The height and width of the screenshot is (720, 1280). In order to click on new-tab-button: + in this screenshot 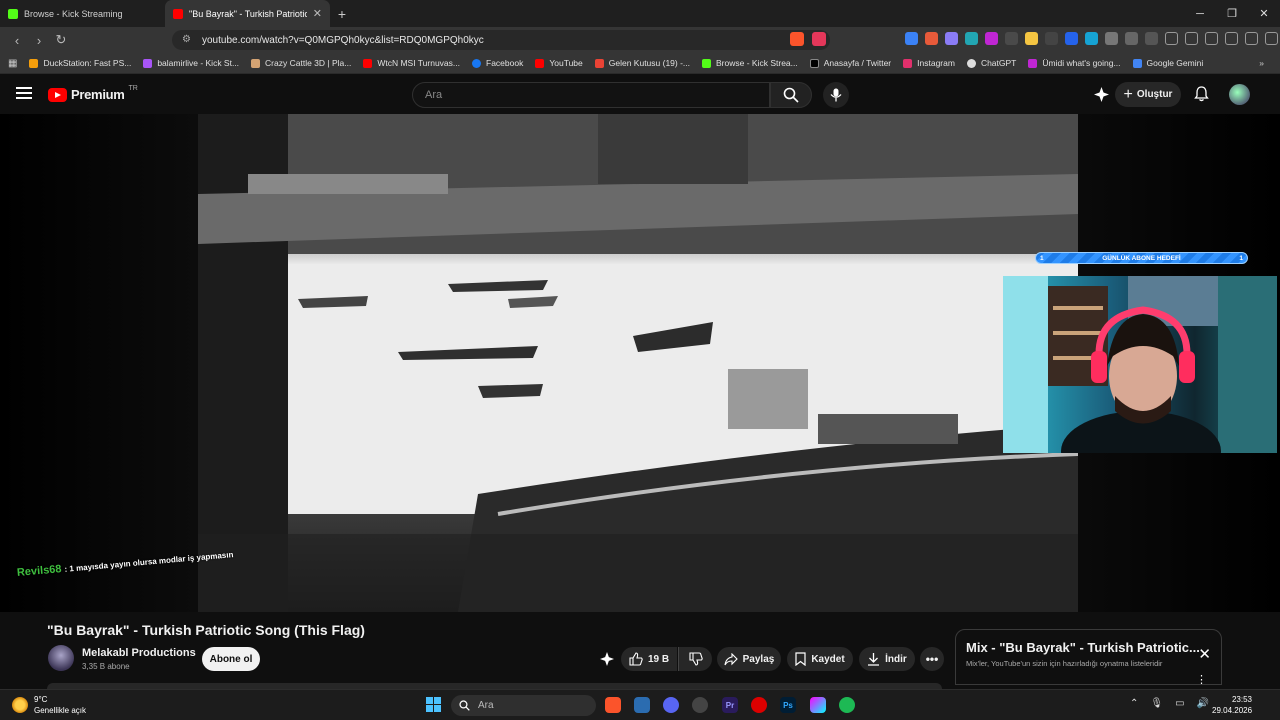, I will do `click(342, 13)`.